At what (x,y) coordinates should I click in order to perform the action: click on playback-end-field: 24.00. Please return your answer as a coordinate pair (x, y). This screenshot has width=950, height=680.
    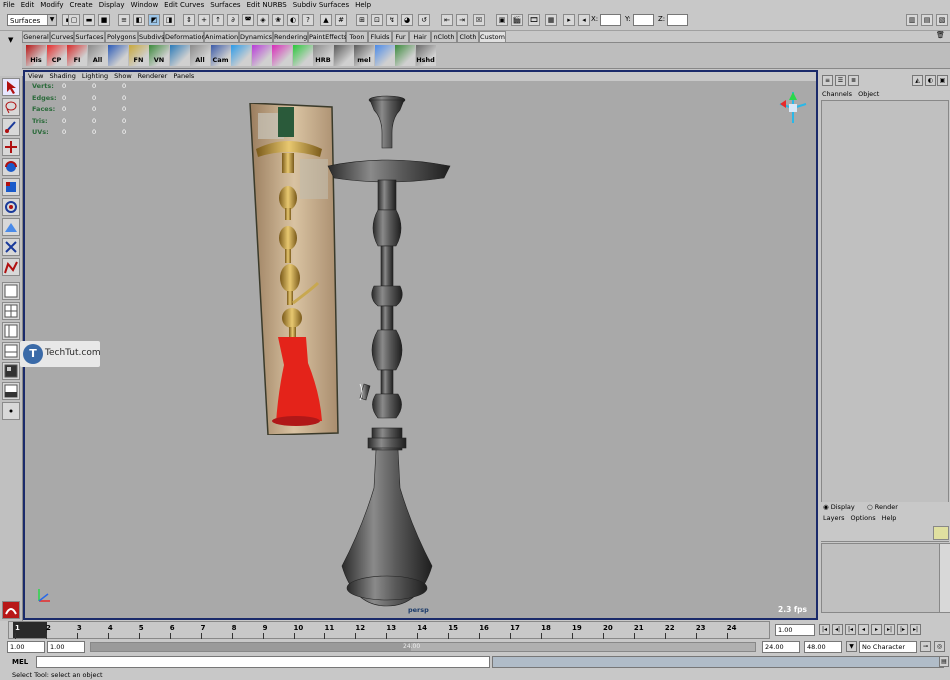
    Looking at the image, I should click on (781, 647).